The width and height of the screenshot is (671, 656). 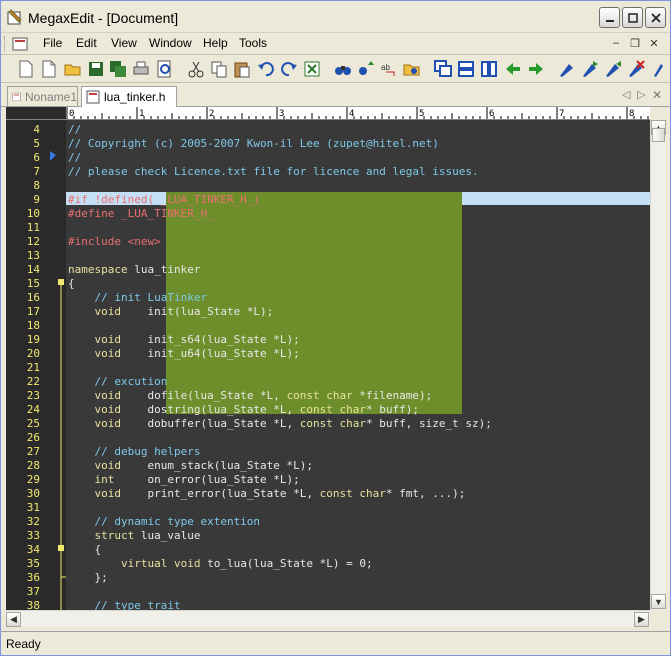 What do you see at coordinates (167, 535) in the screenshot?
I see `code-token: lua_value` at bounding box center [167, 535].